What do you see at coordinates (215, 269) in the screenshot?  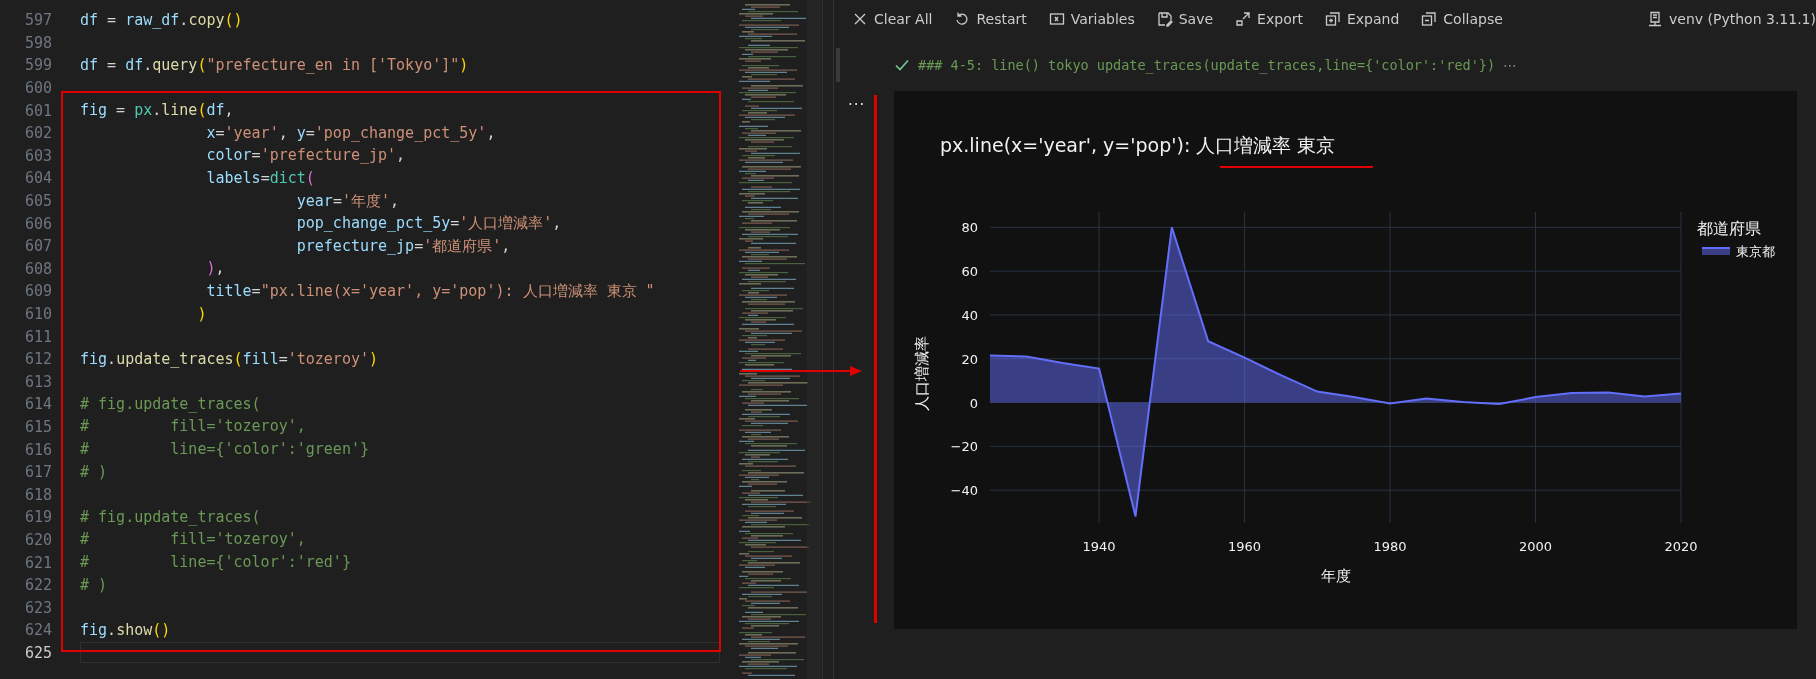 I see `code-line: ),` at bounding box center [215, 269].